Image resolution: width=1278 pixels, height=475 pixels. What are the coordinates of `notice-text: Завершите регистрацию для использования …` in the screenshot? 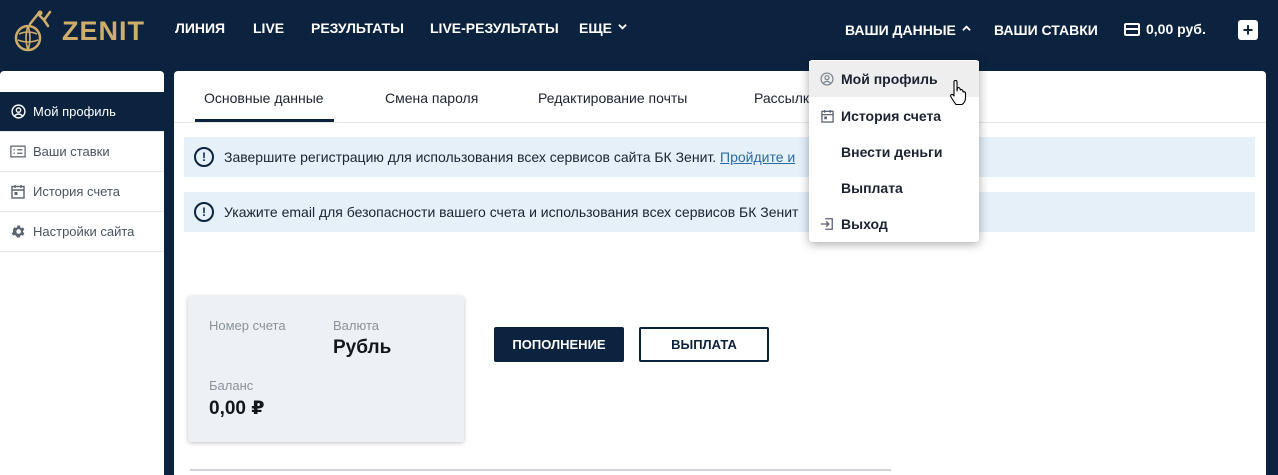 It's located at (470, 157).